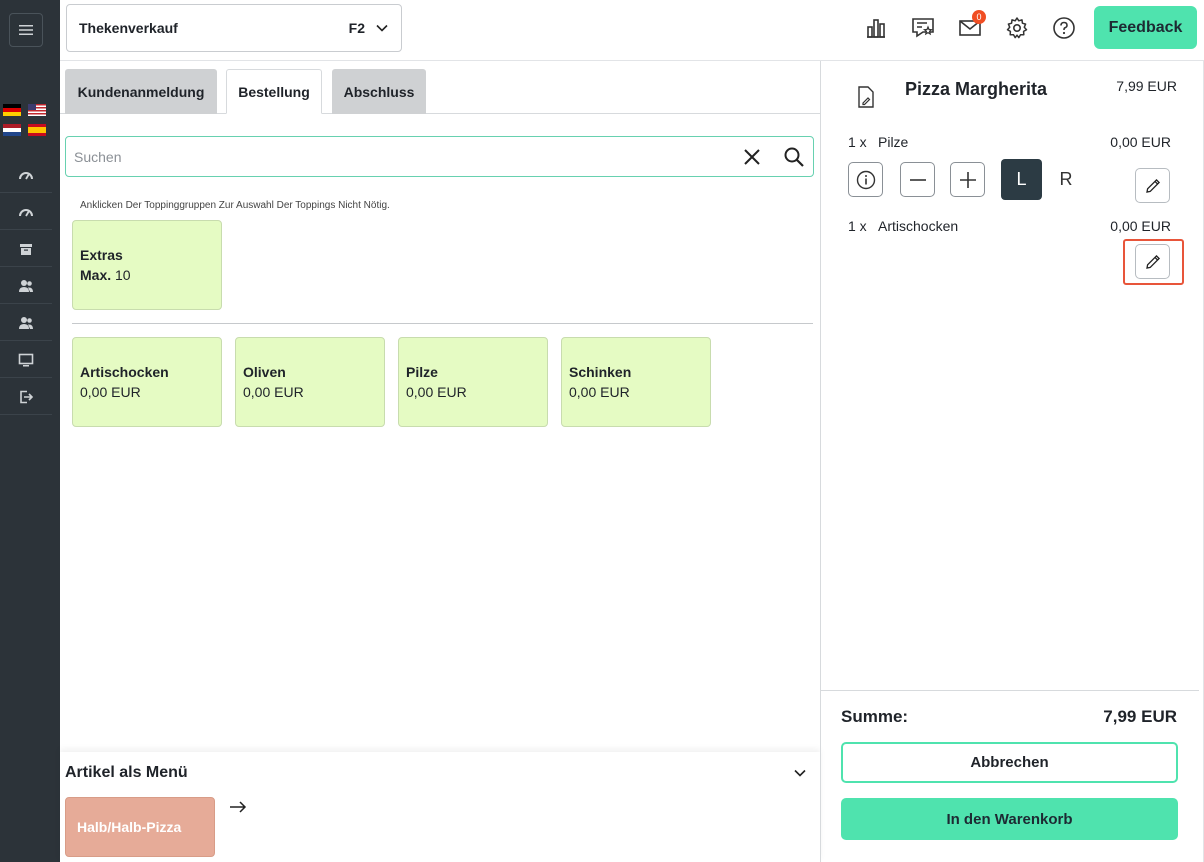 The width and height of the screenshot is (1204, 862). I want to click on add-to-cart-button: In den Warenkorb, so click(1009, 819).